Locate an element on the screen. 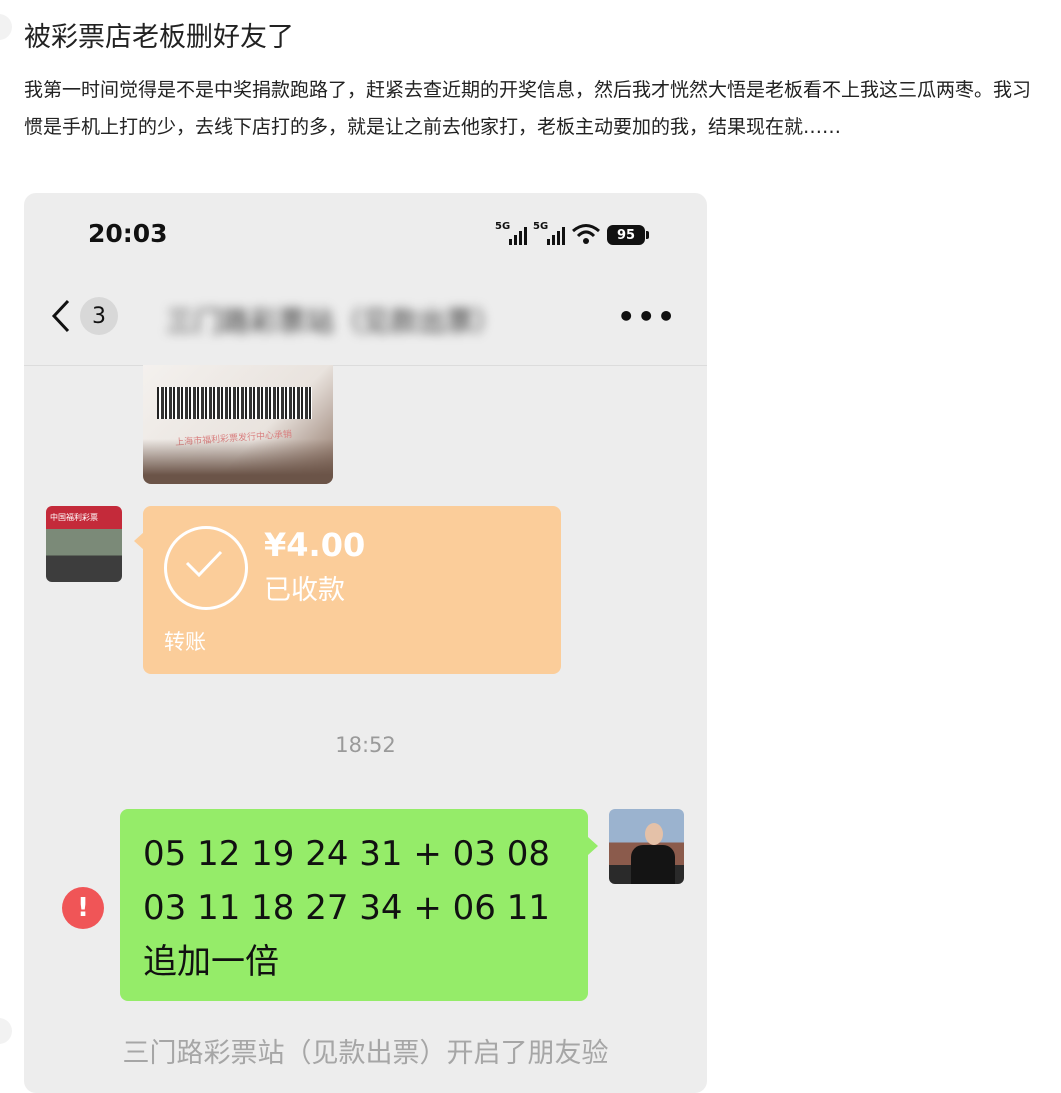 The height and width of the screenshot is (1093, 1061). battery-icon: 95 is located at coordinates (628, 235).